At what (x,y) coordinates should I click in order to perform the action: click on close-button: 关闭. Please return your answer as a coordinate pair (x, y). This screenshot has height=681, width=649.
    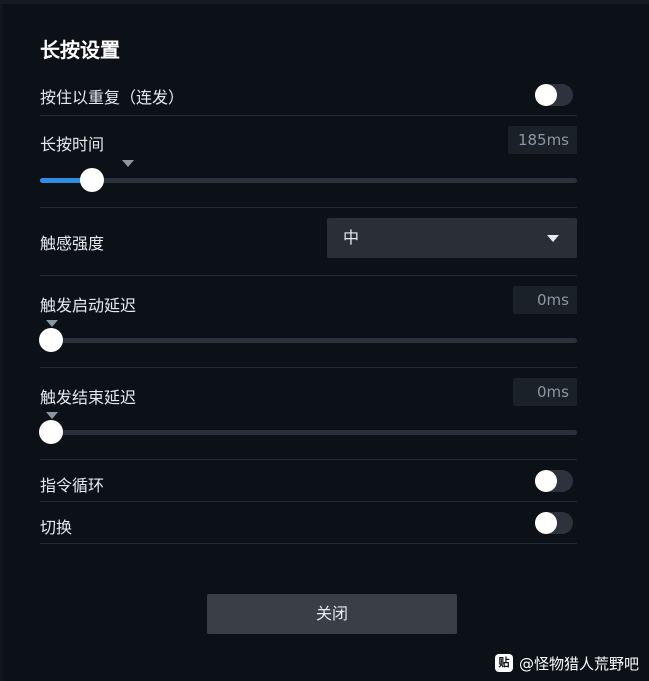
    Looking at the image, I should click on (332, 614).